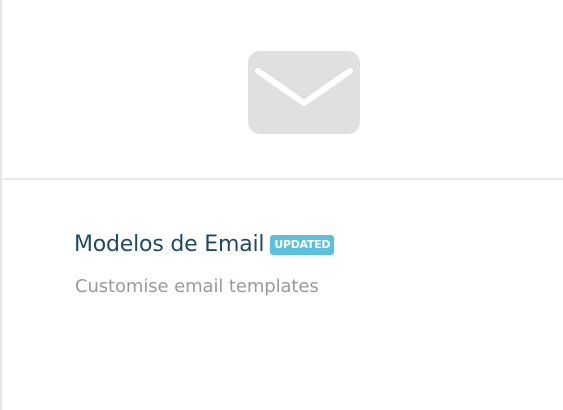 The height and width of the screenshot is (410, 563). Describe the element at coordinates (197, 286) in the screenshot. I see `card-description: Customise email templates` at that location.